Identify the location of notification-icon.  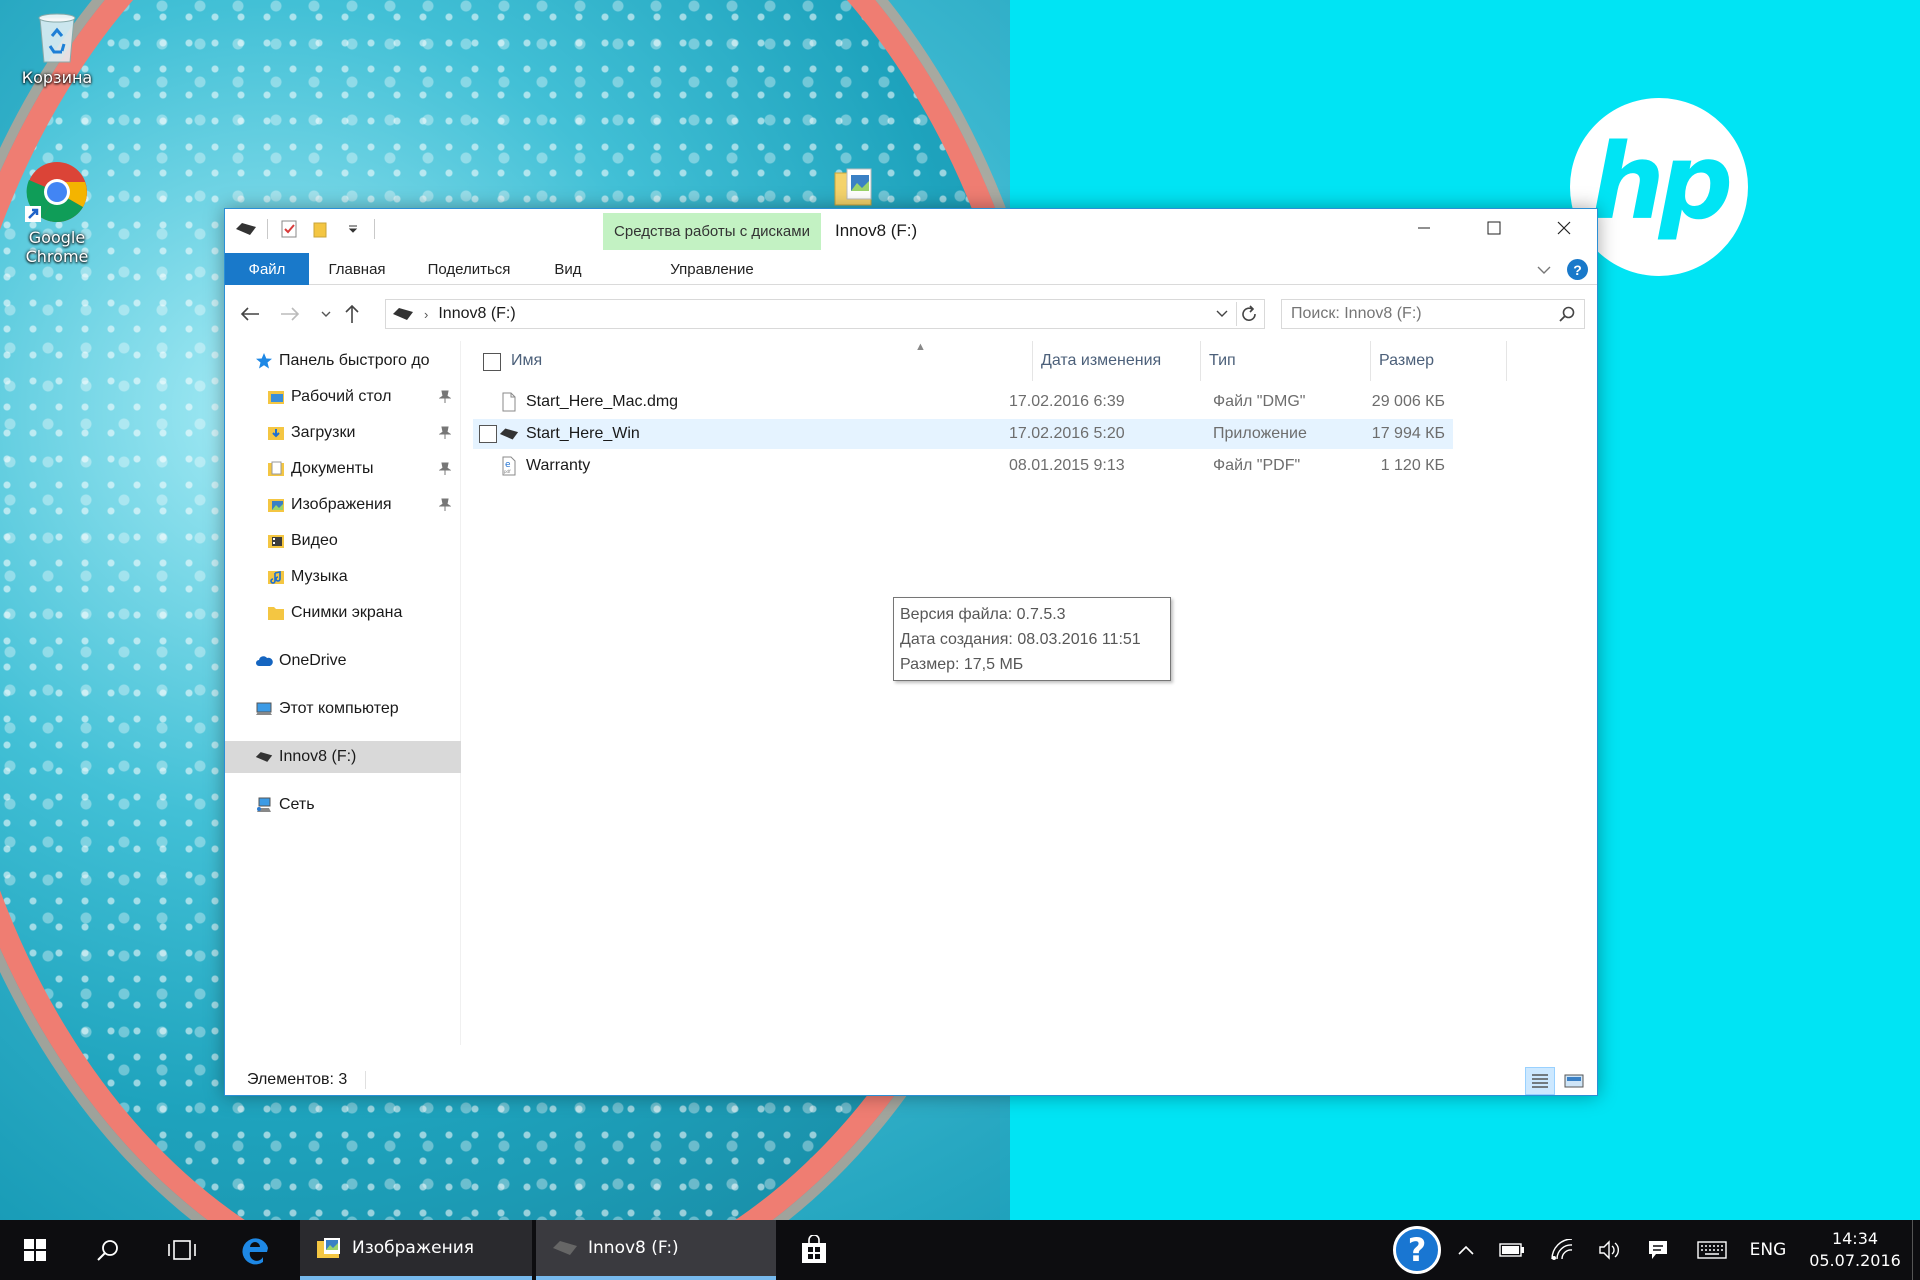
(1658, 1250).